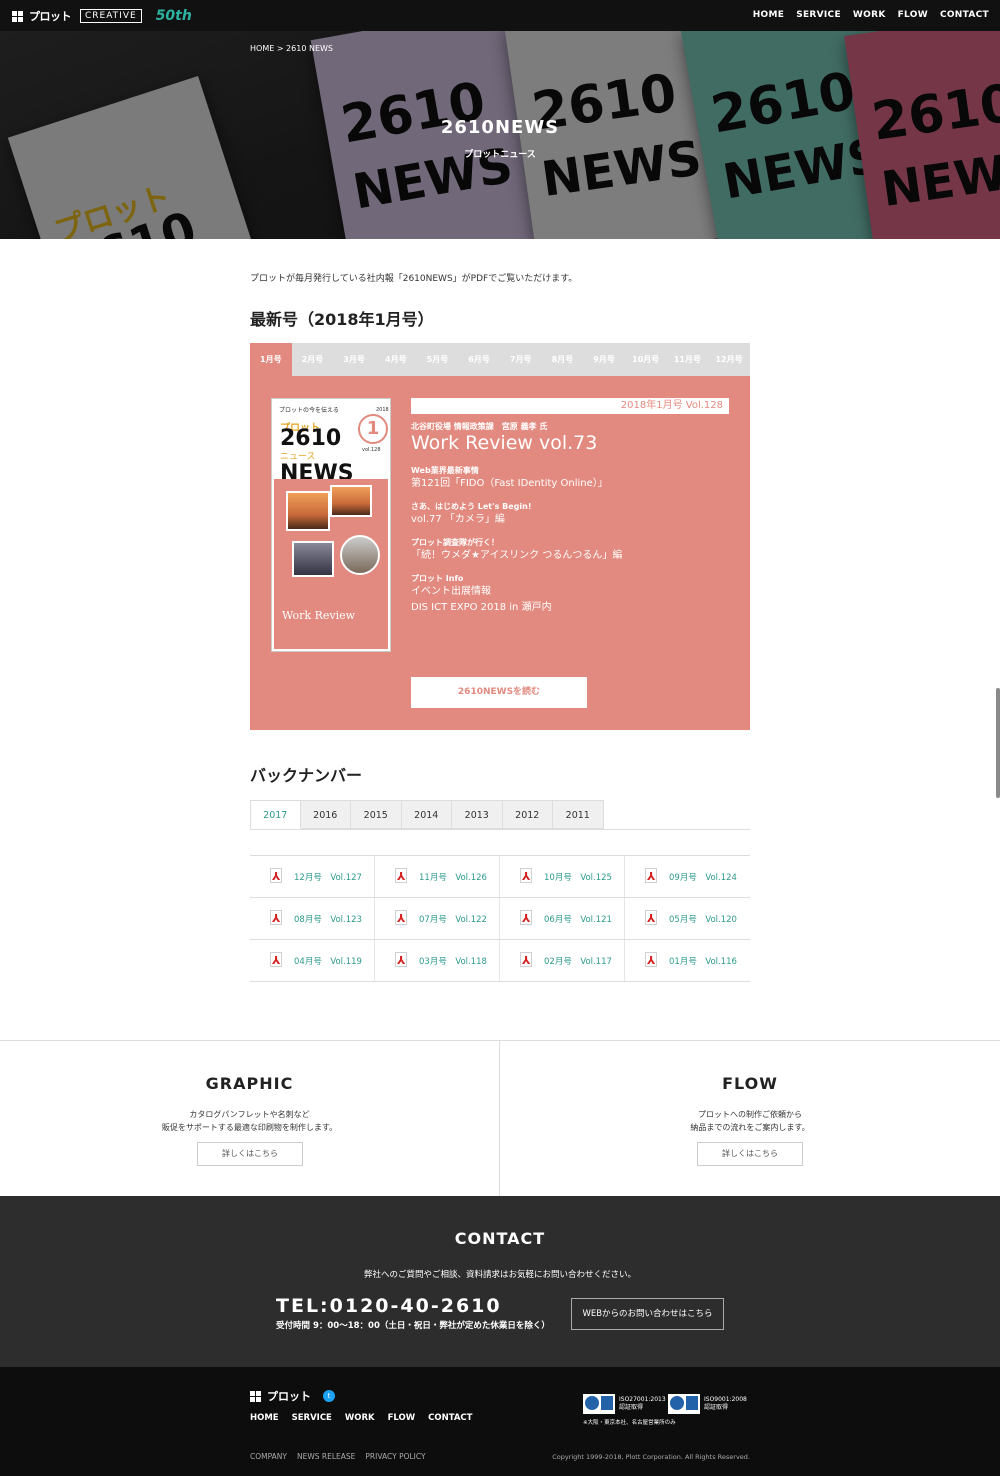 Image resolution: width=1000 pixels, height=1476 pixels. I want to click on nav-service: SERVICE, so click(818, 15).